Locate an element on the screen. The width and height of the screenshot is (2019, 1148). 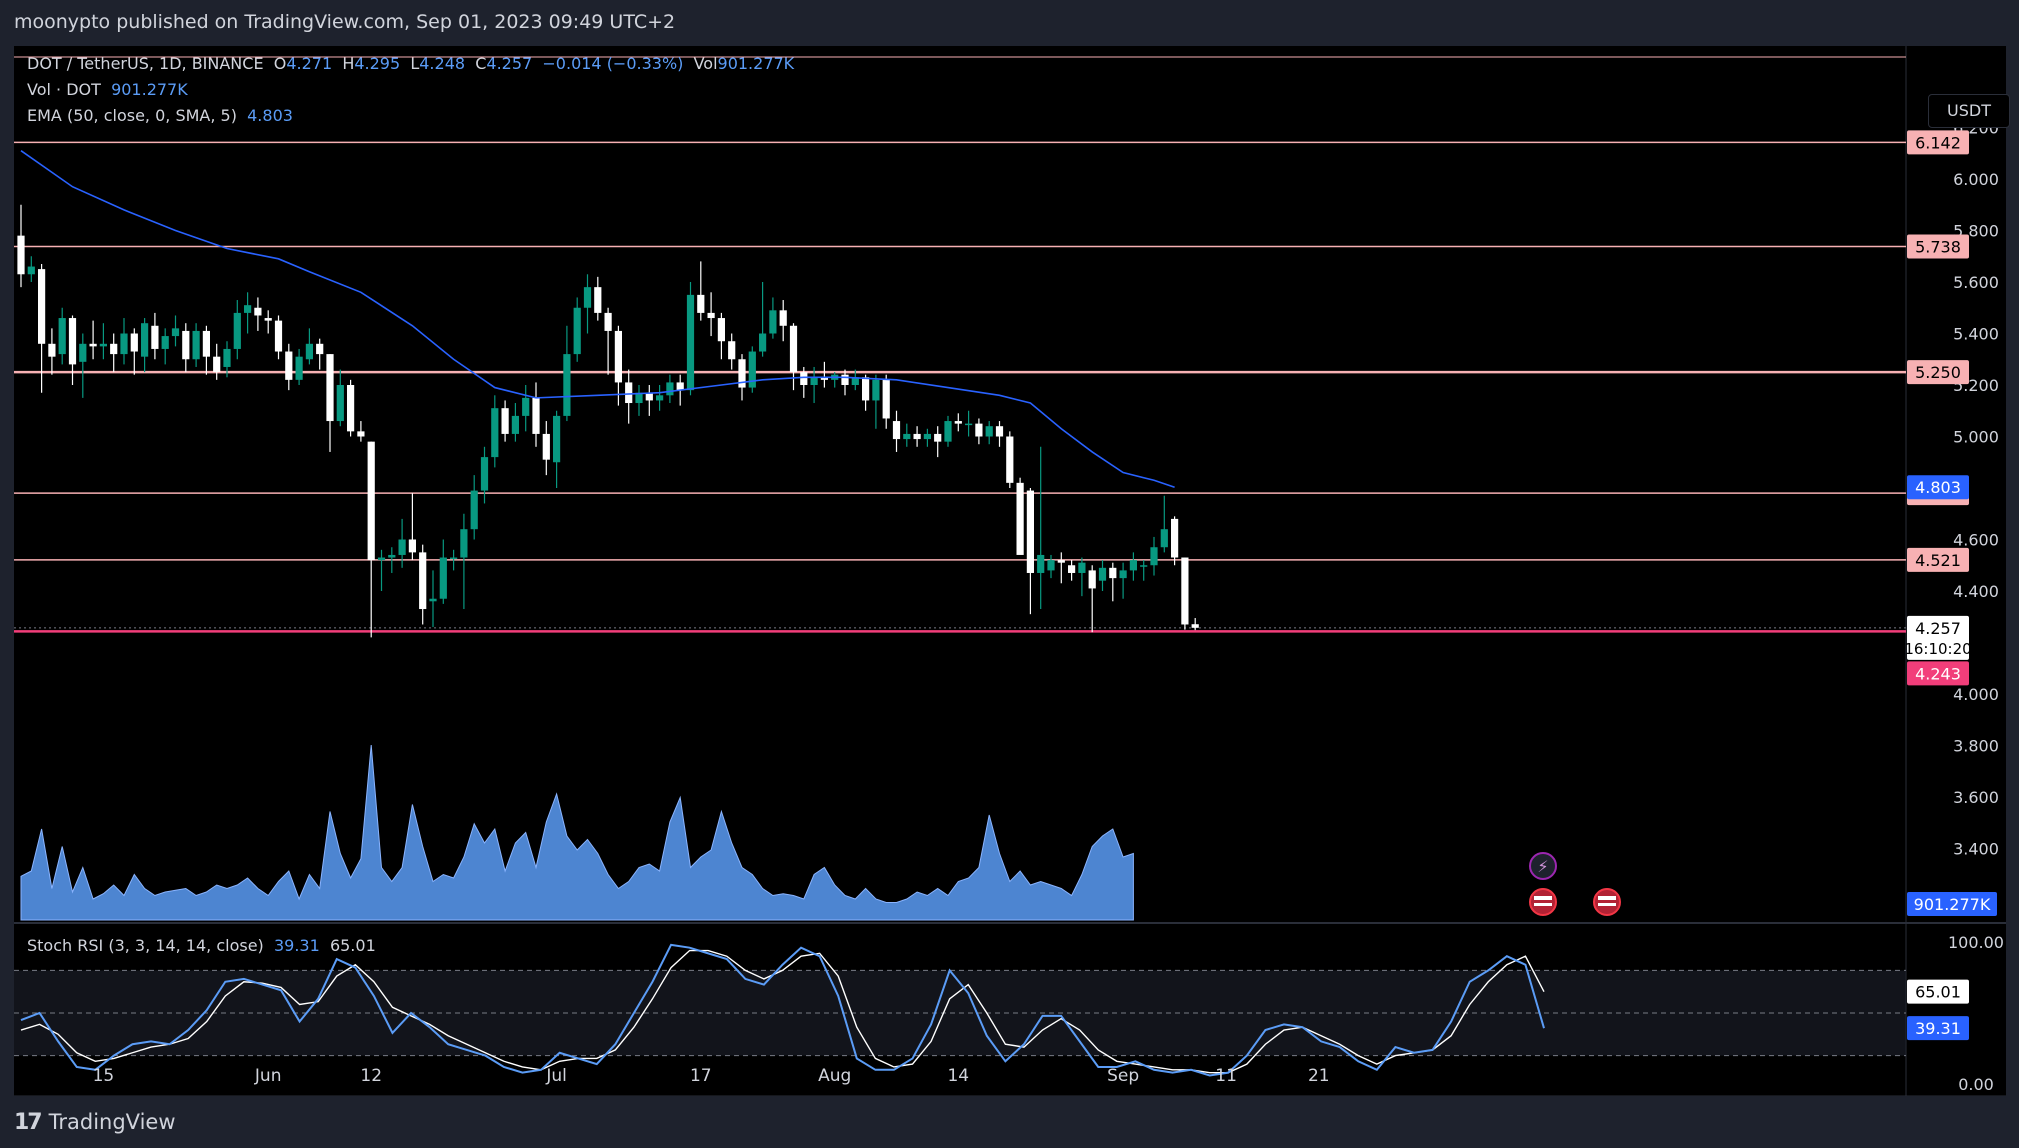
volume-tag: 901.277K is located at coordinates (1952, 904).